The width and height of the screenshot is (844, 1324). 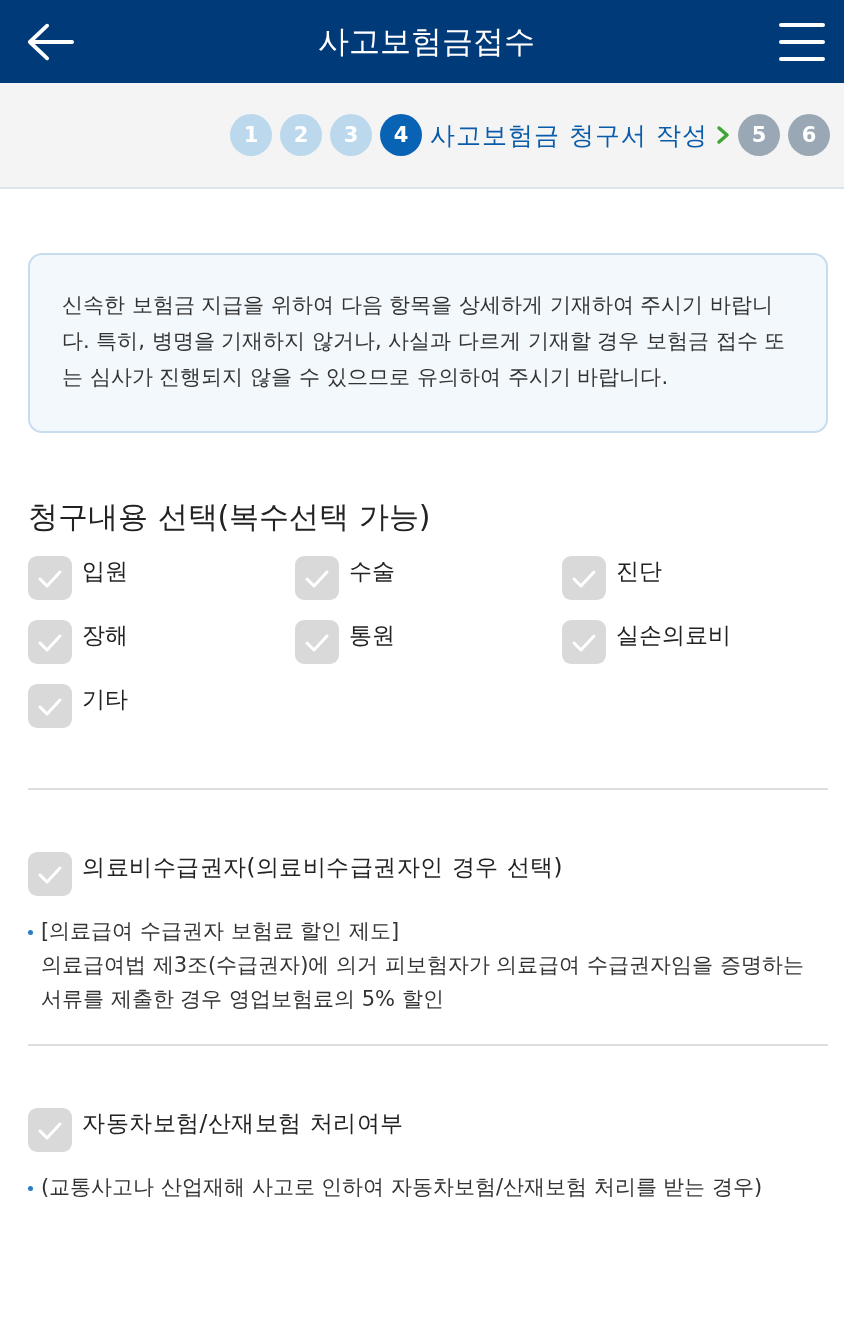 What do you see at coordinates (105, 635) in the screenshot?
I see `checkbox-label: 장해` at bounding box center [105, 635].